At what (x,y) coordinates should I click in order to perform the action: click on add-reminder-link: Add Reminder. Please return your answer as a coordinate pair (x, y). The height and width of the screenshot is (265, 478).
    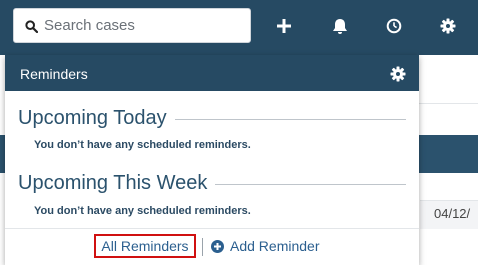
    Looking at the image, I should click on (265, 246).